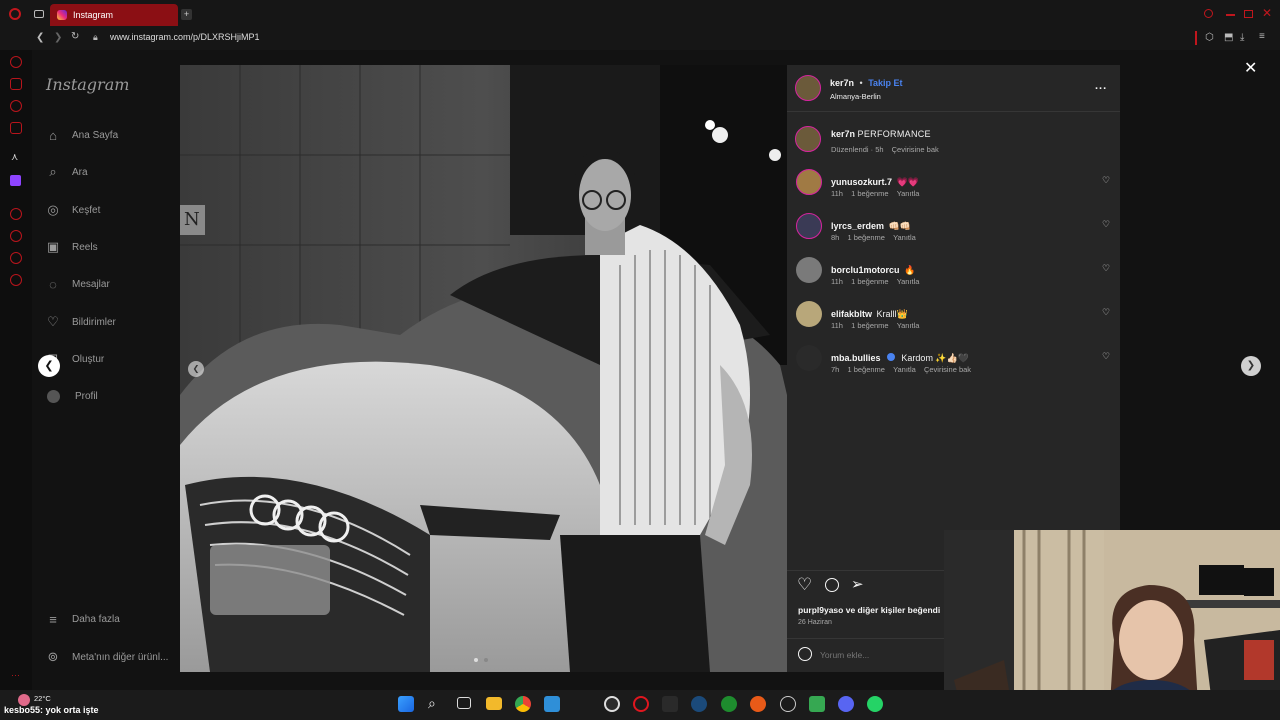  What do you see at coordinates (15, 14) in the screenshot?
I see `opera-logo-icon` at bounding box center [15, 14].